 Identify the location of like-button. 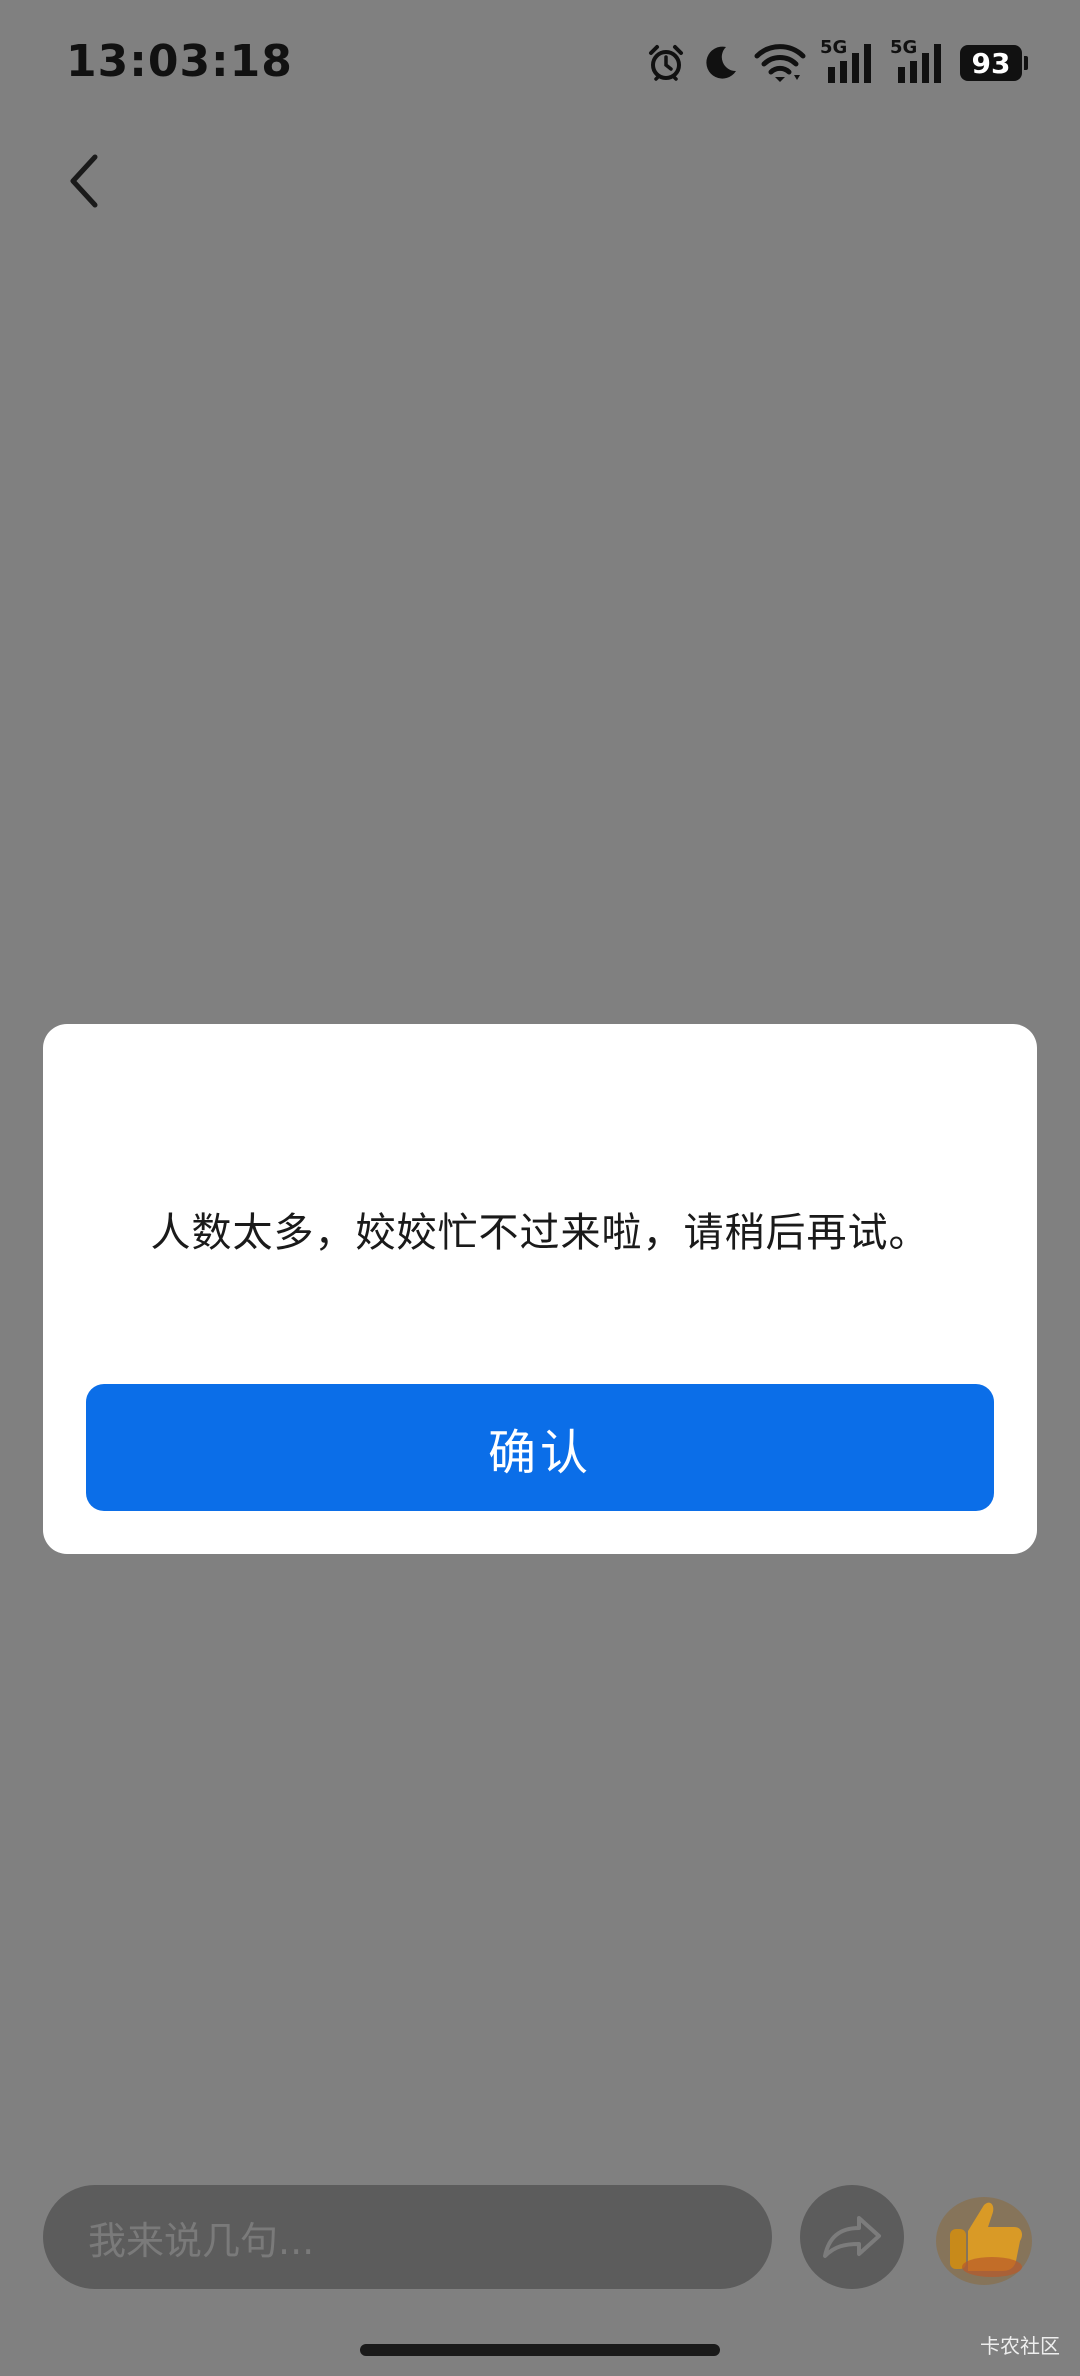
(984, 2237).